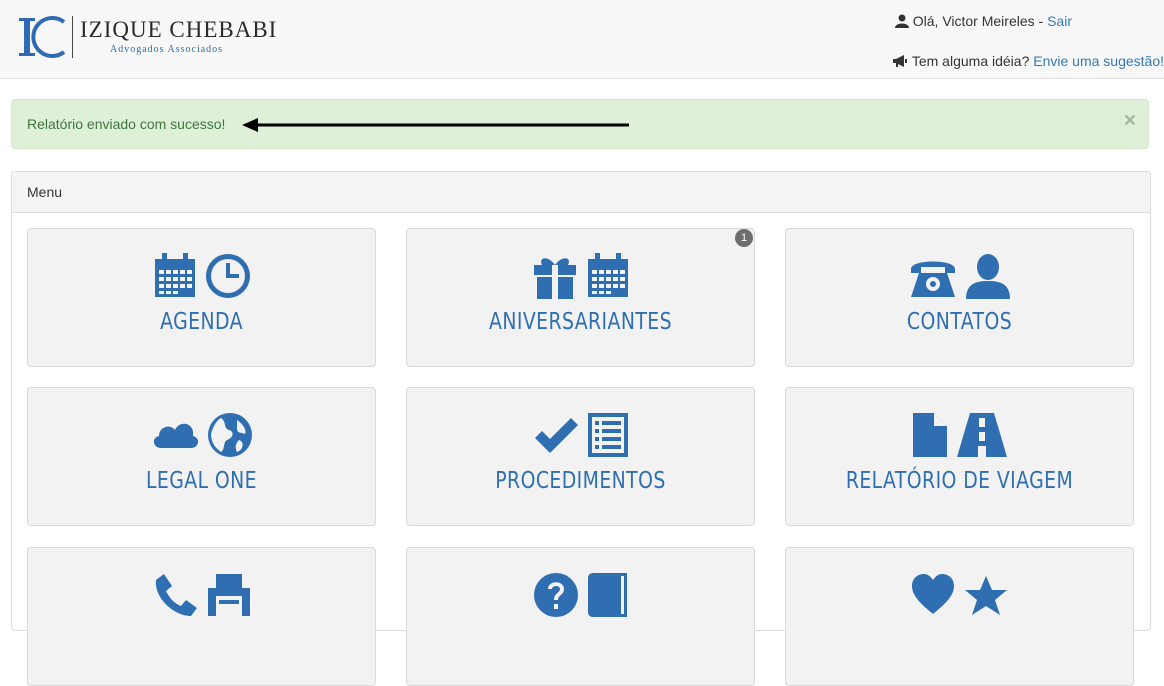 The image size is (1164, 686). What do you see at coordinates (126, 124) in the screenshot?
I see `alert-message: Relatório enviado com sucesso!` at bounding box center [126, 124].